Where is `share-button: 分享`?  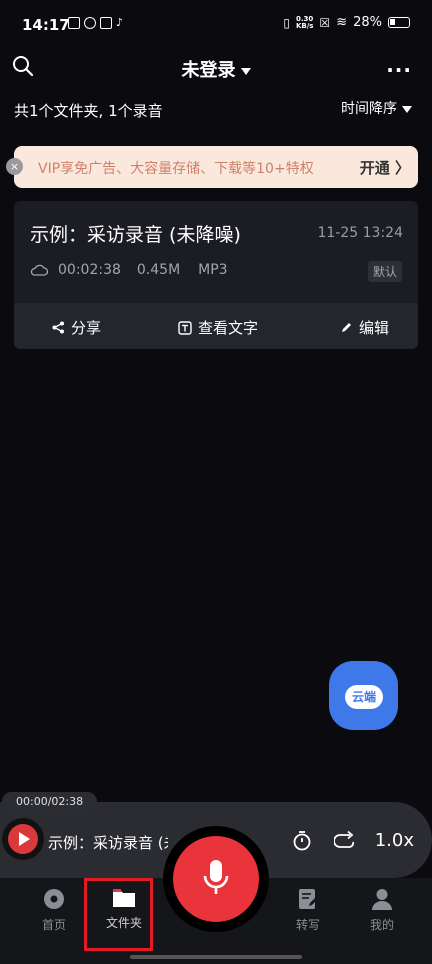 share-button: 分享 is located at coordinates (76, 327).